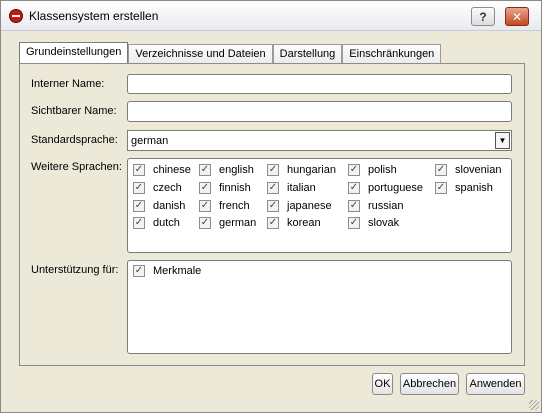 Image resolution: width=542 pixels, height=413 pixels. Describe the element at coordinates (301, 170) in the screenshot. I see `checkbox-hungarian: ✓ hungarian` at that location.